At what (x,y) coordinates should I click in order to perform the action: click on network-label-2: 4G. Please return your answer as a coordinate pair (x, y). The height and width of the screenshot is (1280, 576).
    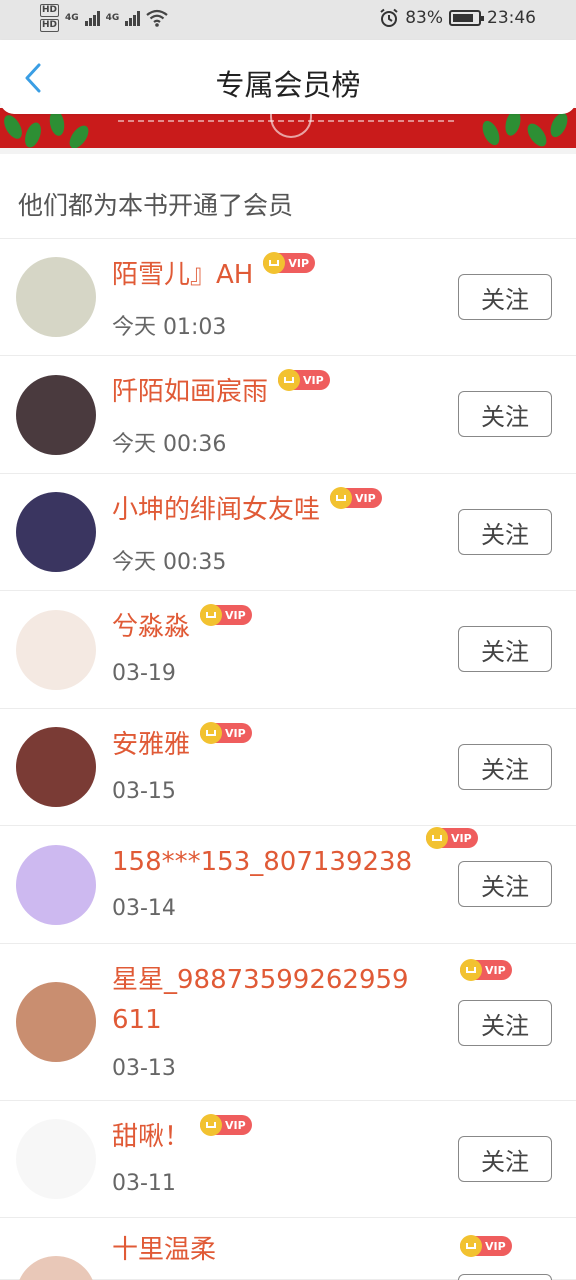
    Looking at the image, I should click on (112, 18).